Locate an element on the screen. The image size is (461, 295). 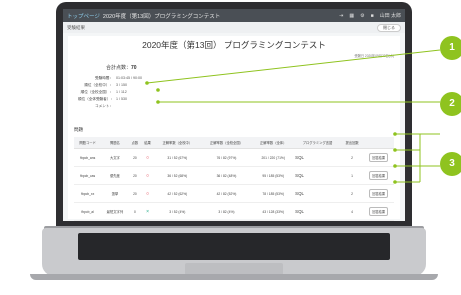
meta-row: 順位（全校全国）： 1 / 112 is located at coordinates (103, 92).